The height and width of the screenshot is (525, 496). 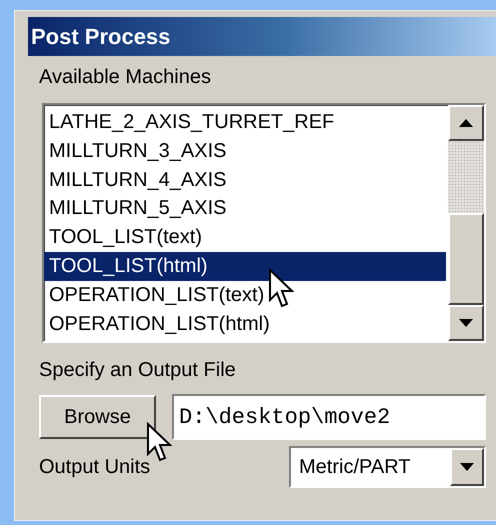 I want to click on scroll-up-button, so click(x=466, y=123).